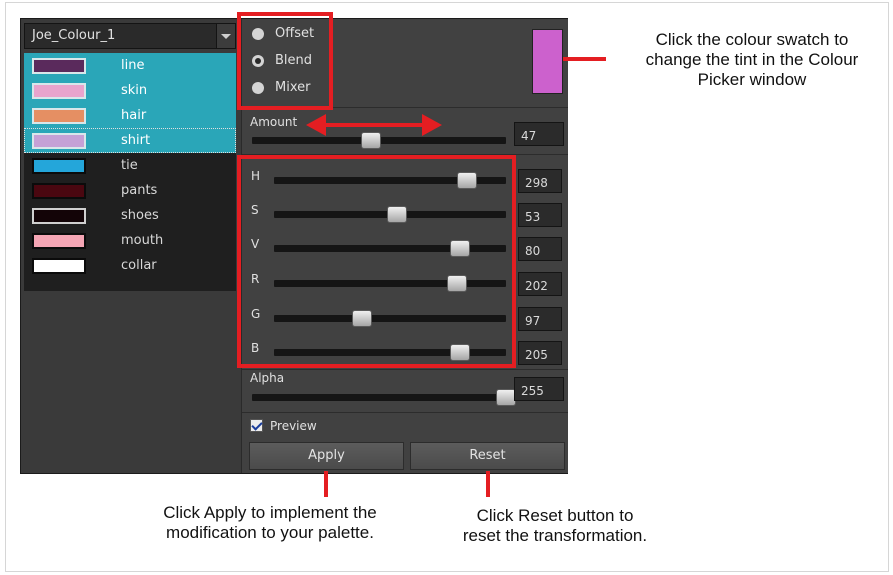 The height and width of the screenshot is (575, 893). I want to click on colour-name: collar, so click(139, 265).